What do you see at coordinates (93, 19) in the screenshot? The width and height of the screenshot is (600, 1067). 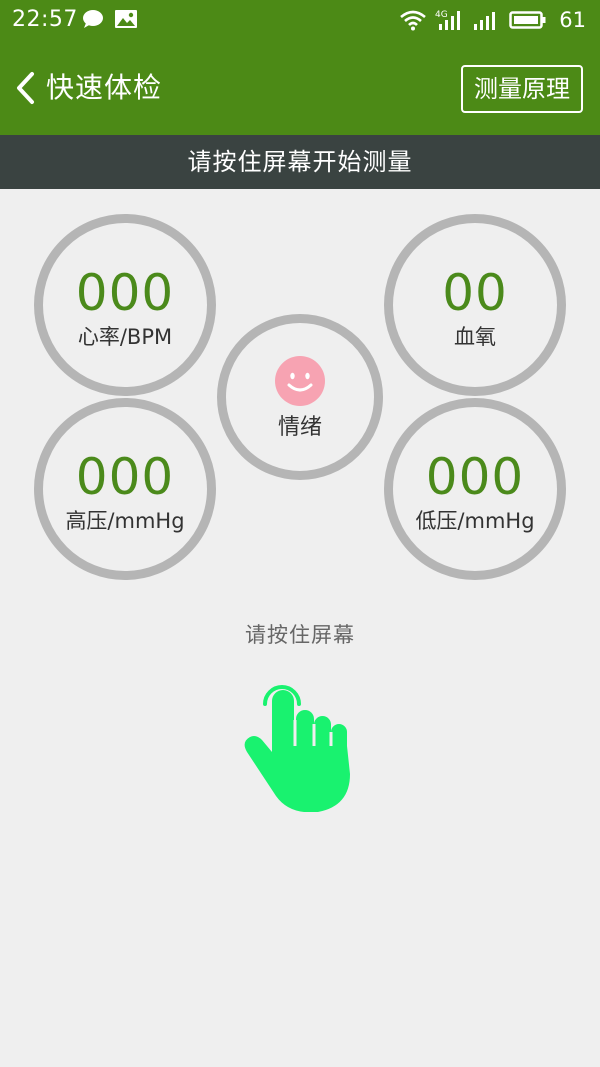 I see `chat-bubble-icon` at bounding box center [93, 19].